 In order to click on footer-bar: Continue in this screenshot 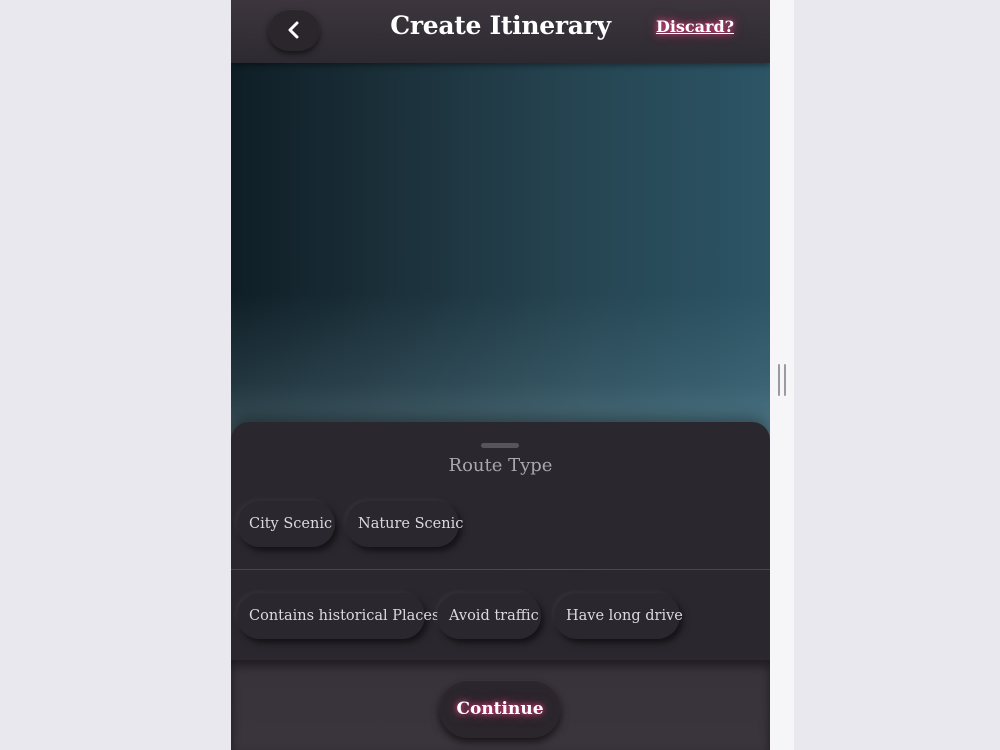, I will do `click(500, 705)`.